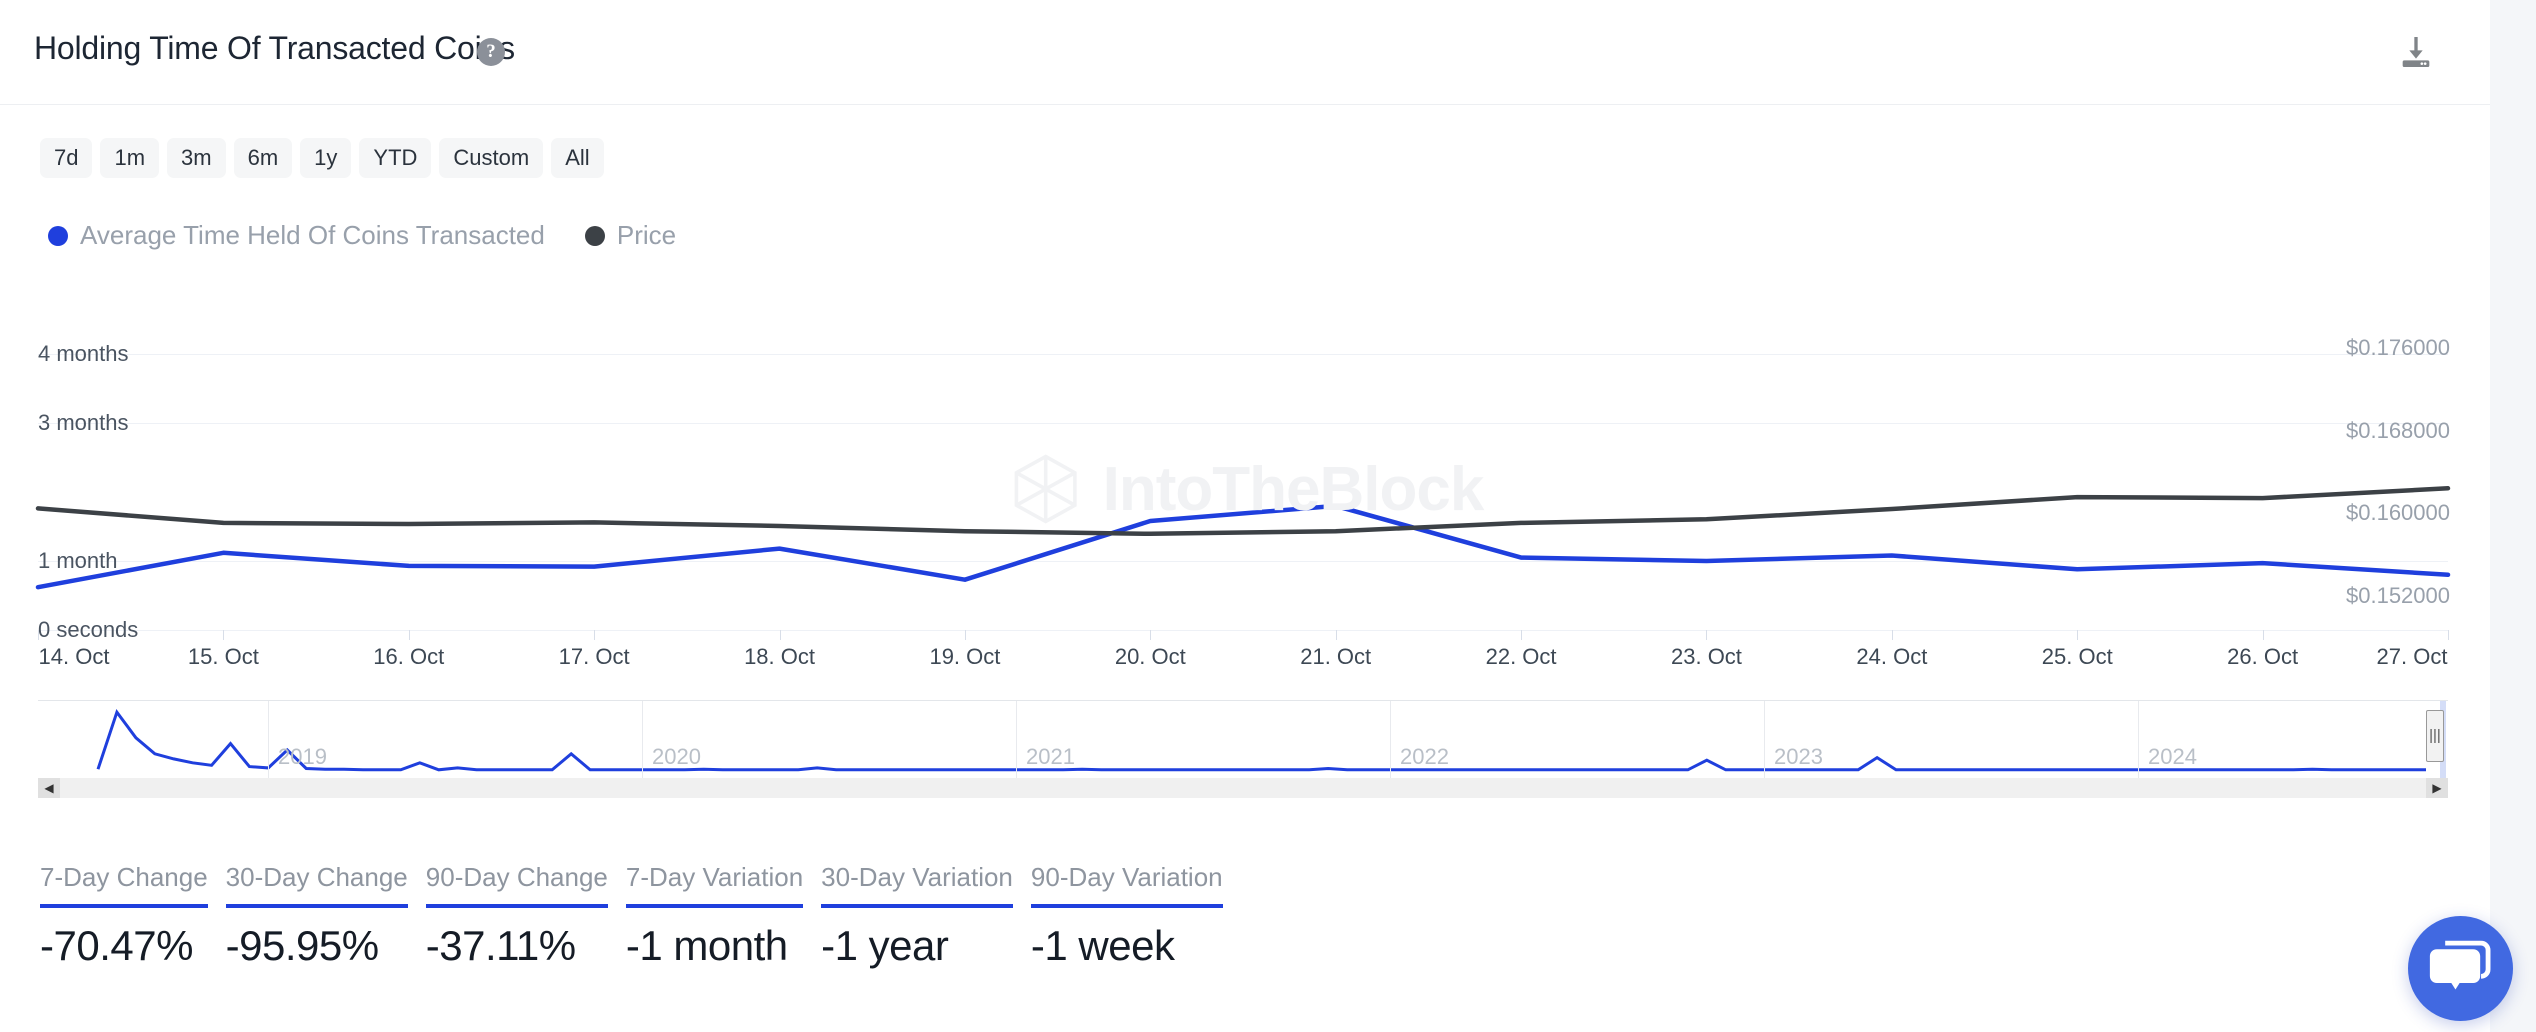 This screenshot has height=1032, width=2536. What do you see at coordinates (1243, 788) in the screenshot?
I see `navigator-scrollbar` at bounding box center [1243, 788].